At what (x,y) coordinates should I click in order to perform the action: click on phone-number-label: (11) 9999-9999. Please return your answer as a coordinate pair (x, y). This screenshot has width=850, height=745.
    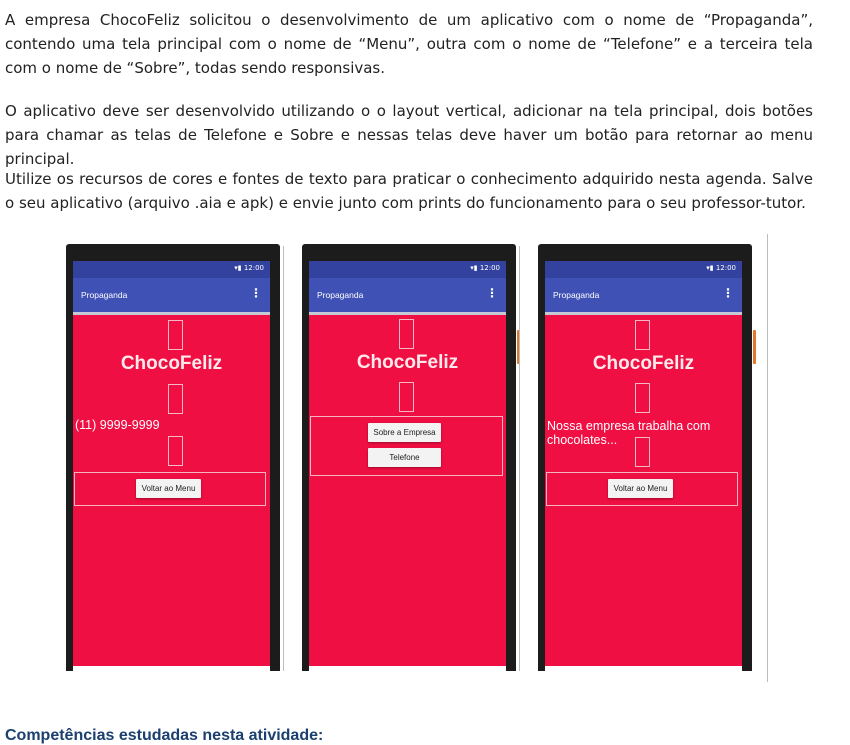
    Looking at the image, I should click on (117, 425).